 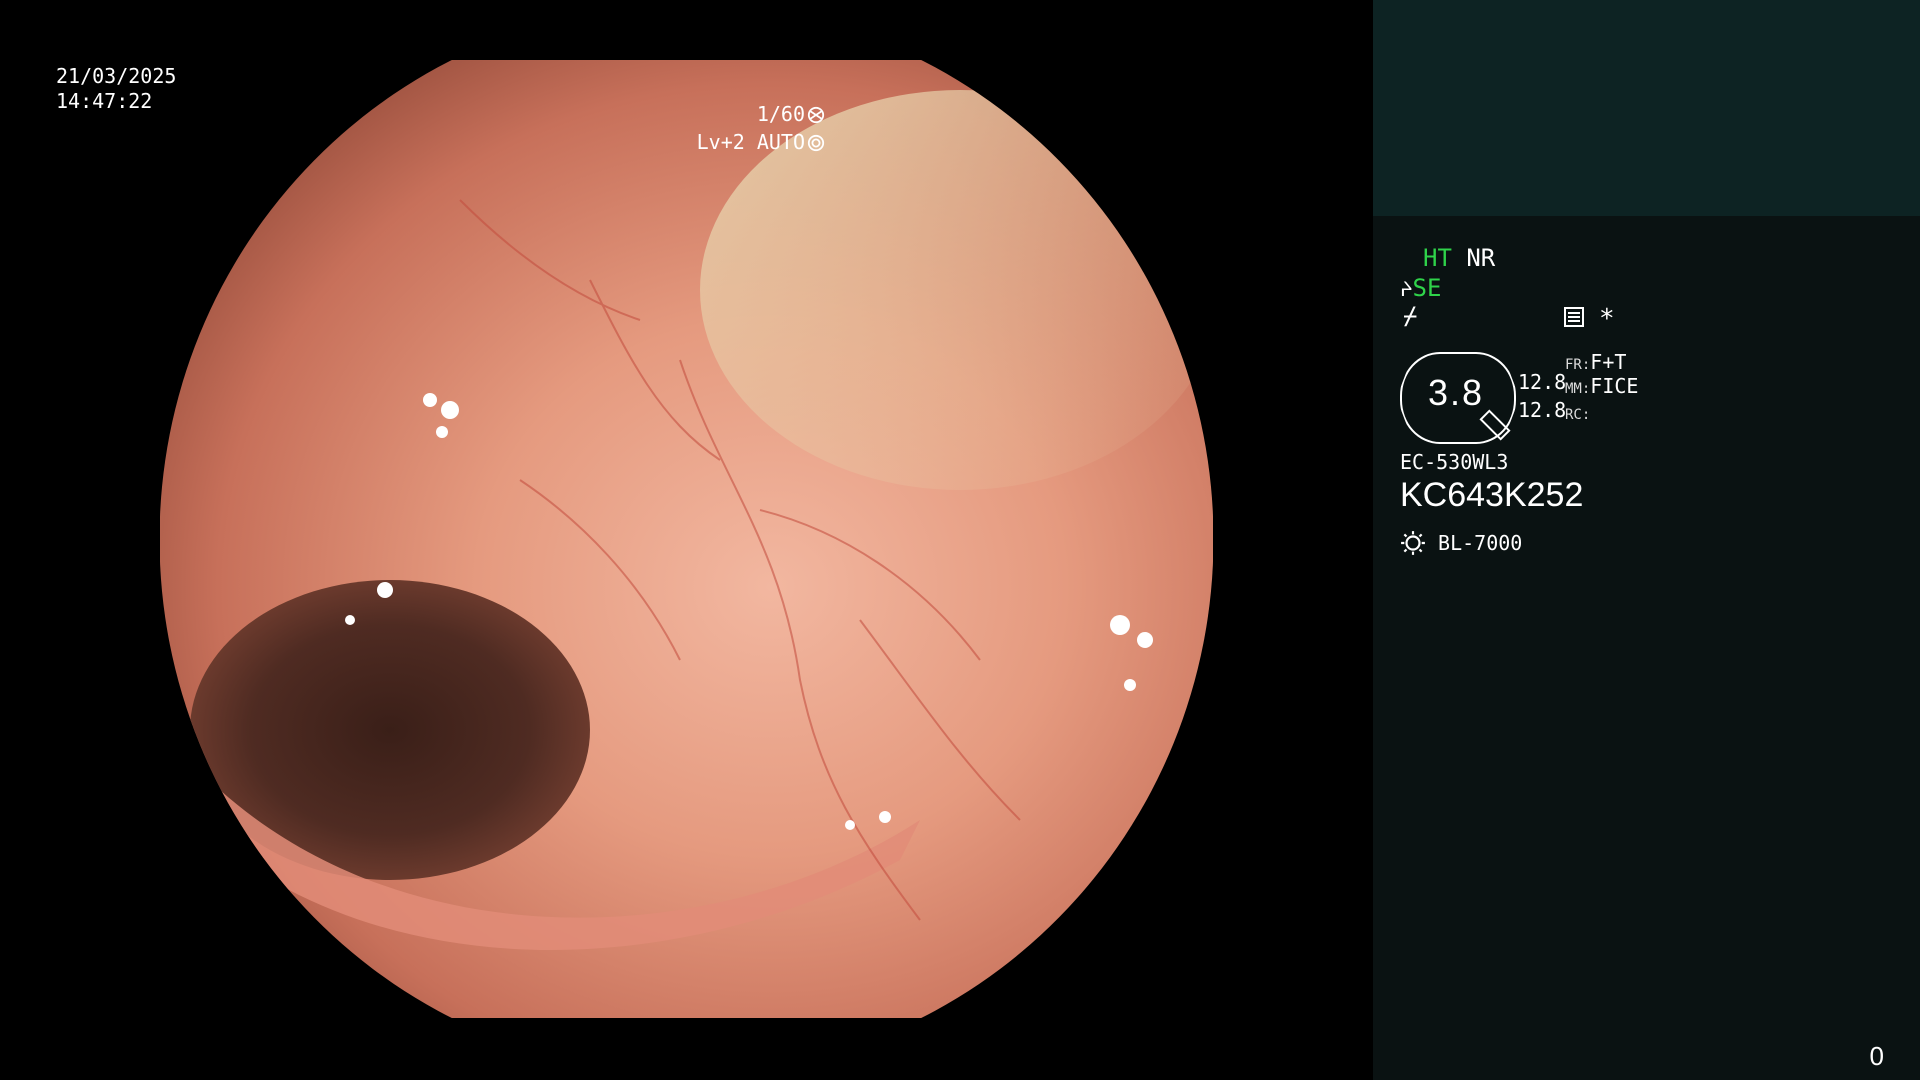 What do you see at coordinates (1614, 386) in the screenshot?
I see `mm-value: FICE` at bounding box center [1614, 386].